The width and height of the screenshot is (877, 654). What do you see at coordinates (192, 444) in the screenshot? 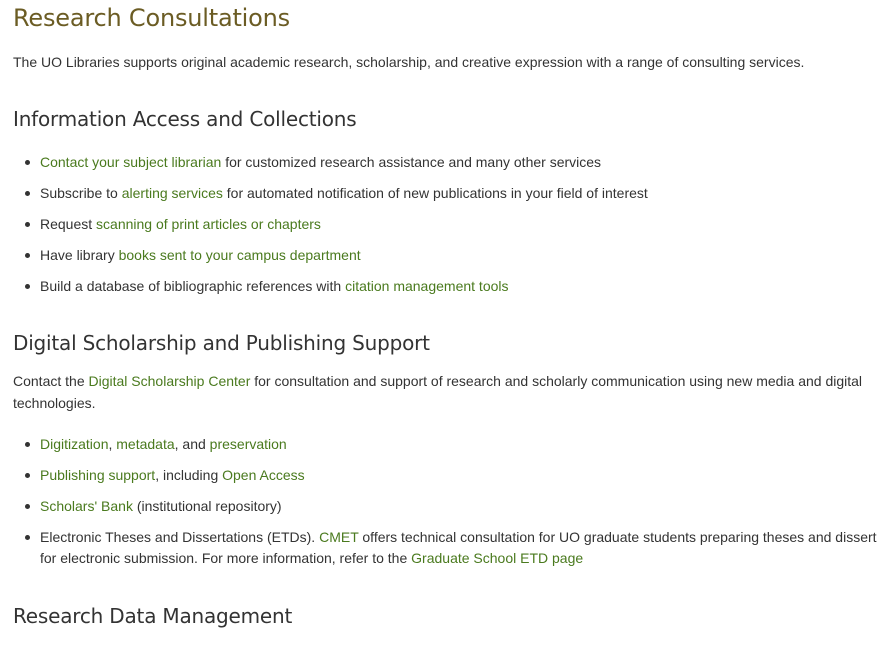
I see `item-text: , and` at bounding box center [192, 444].